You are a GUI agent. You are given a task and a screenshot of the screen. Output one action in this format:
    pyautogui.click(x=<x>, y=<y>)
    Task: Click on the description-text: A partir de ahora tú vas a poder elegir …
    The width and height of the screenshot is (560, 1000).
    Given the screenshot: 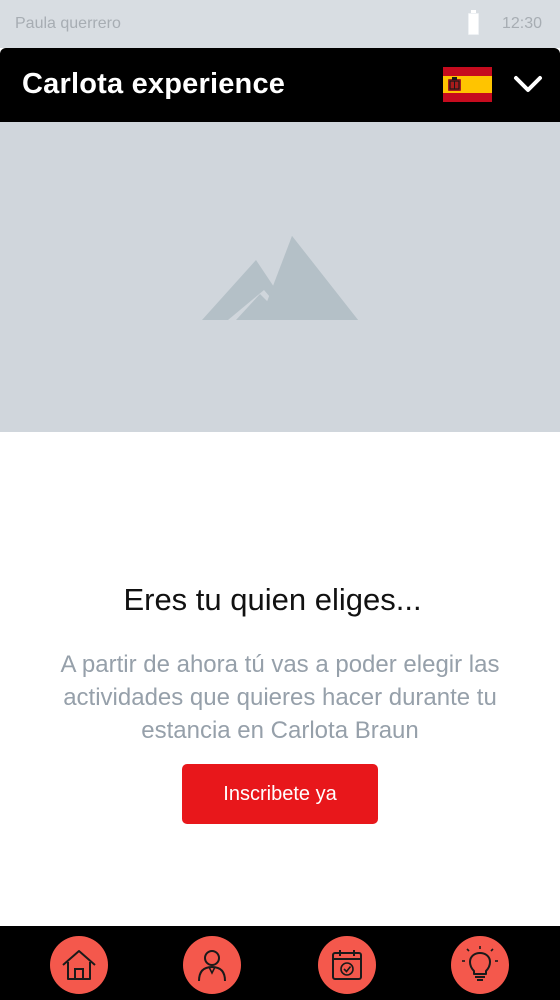 What is the action you would take?
    pyautogui.click(x=280, y=697)
    